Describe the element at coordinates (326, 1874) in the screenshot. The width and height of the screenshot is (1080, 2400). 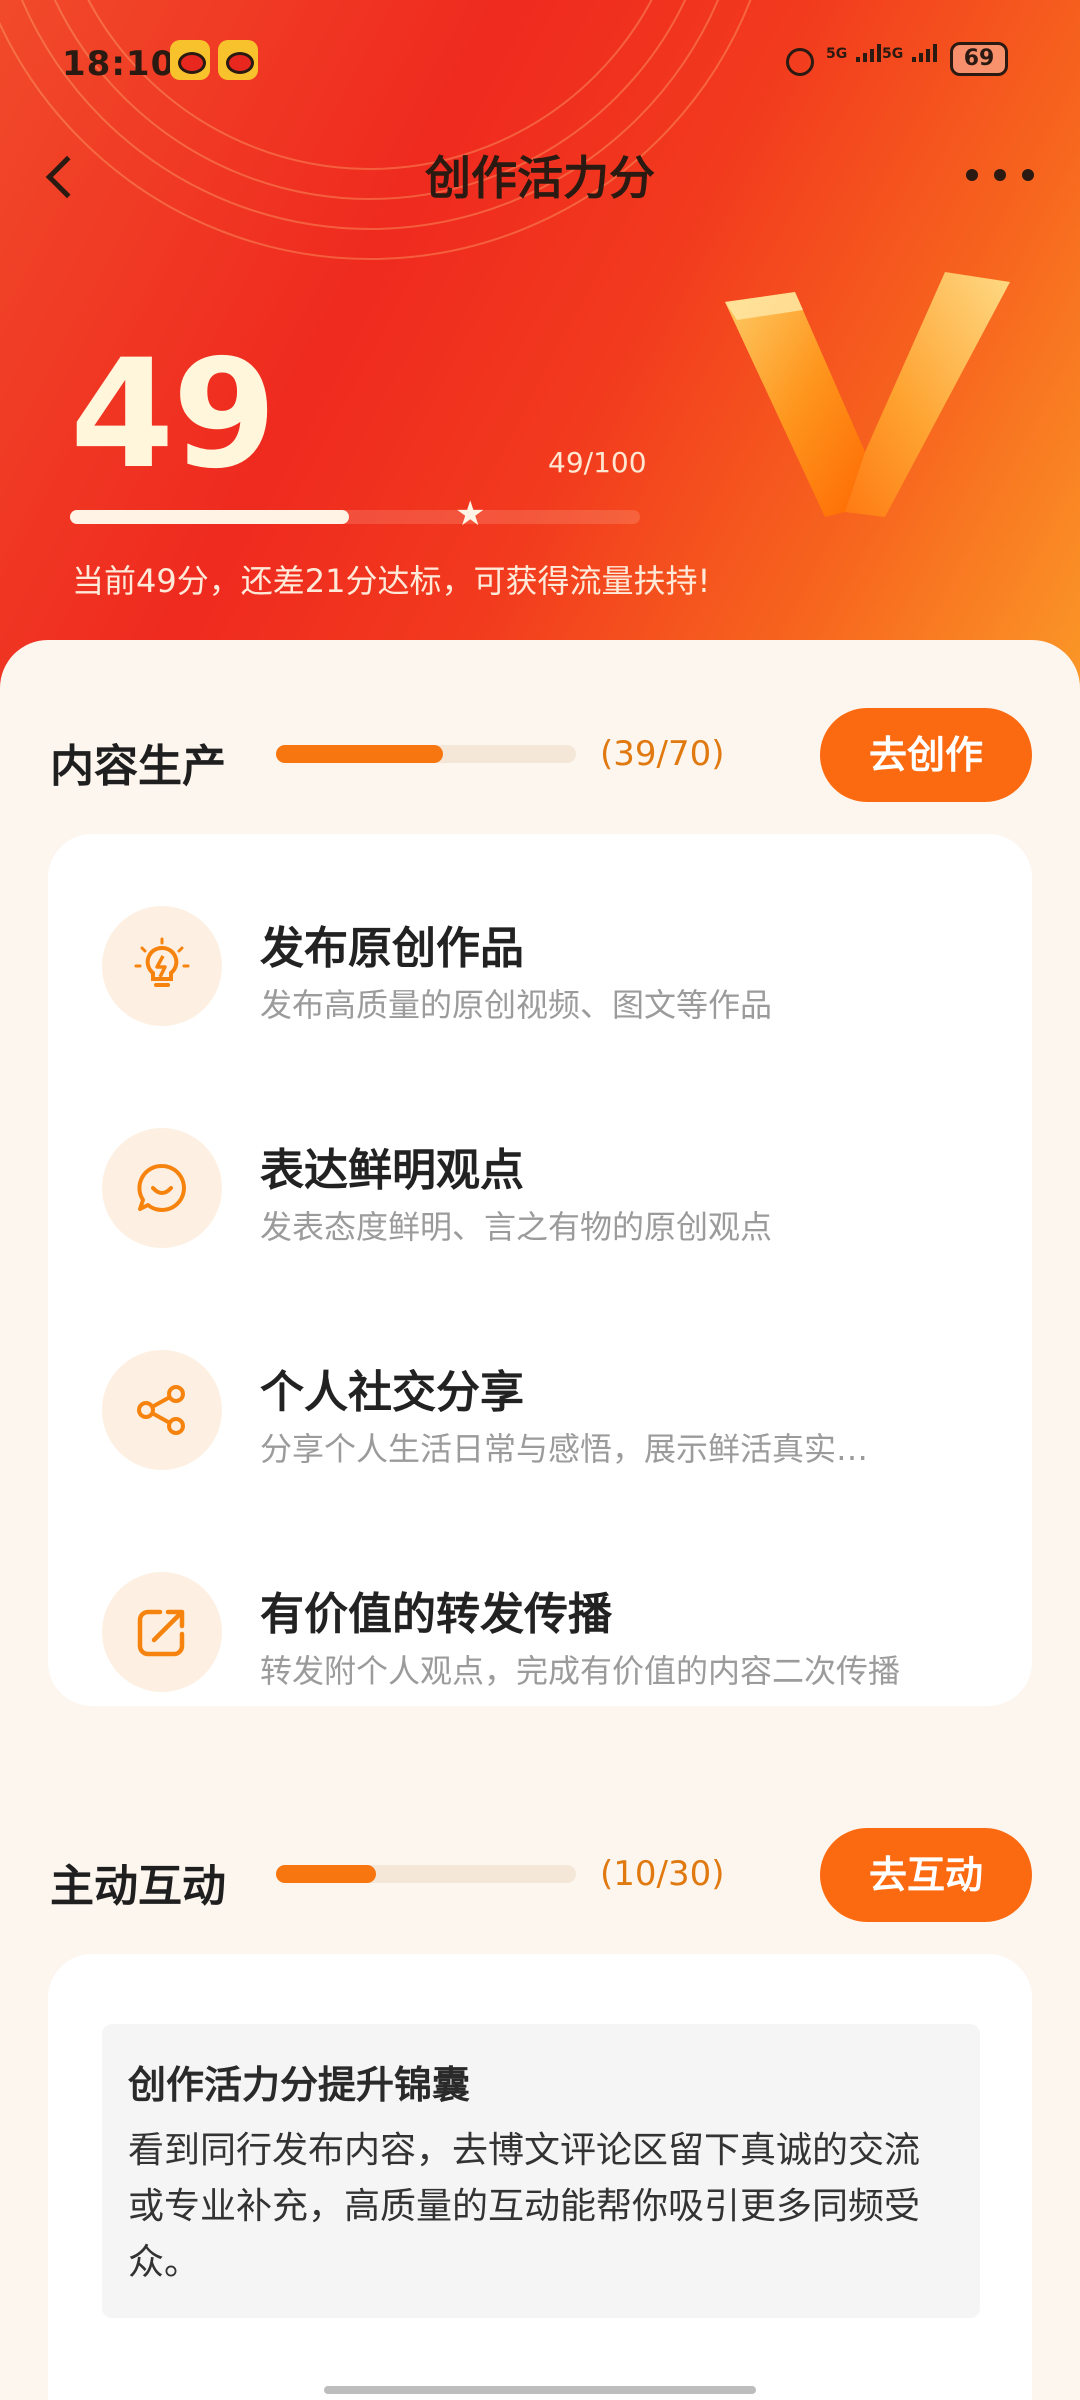
I see `interaction-progress-fill` at that location.